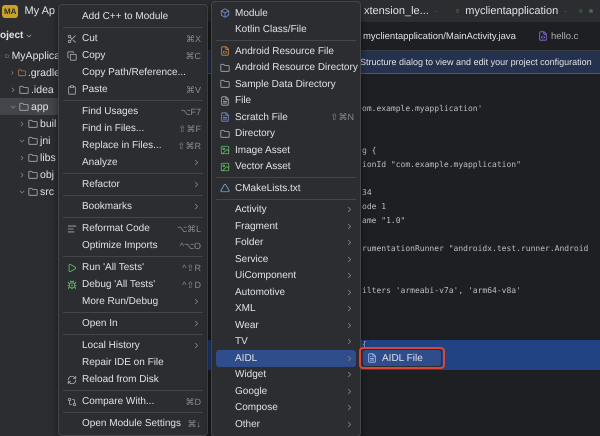 The image size is (600, 436). What do you see at coordinates (286, 374) in the screenshot?
I see `menu-item: Widget` at bounding box center [286, 374].